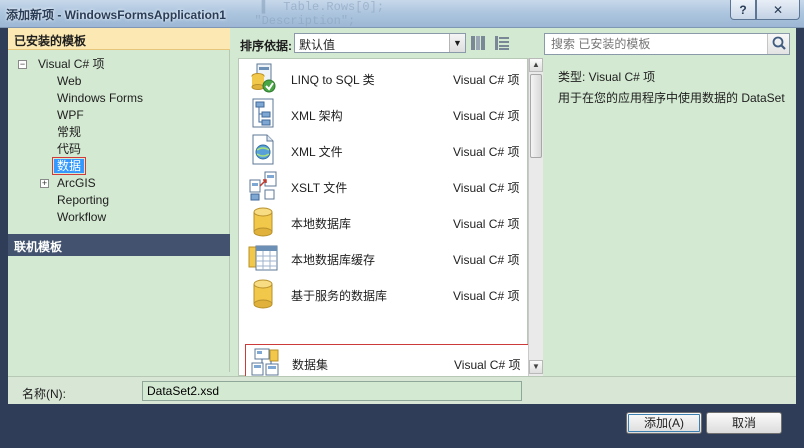  Describe the element at coordinates (22, 64) in the screenshot. I see `collapse-icon: −` at that location.